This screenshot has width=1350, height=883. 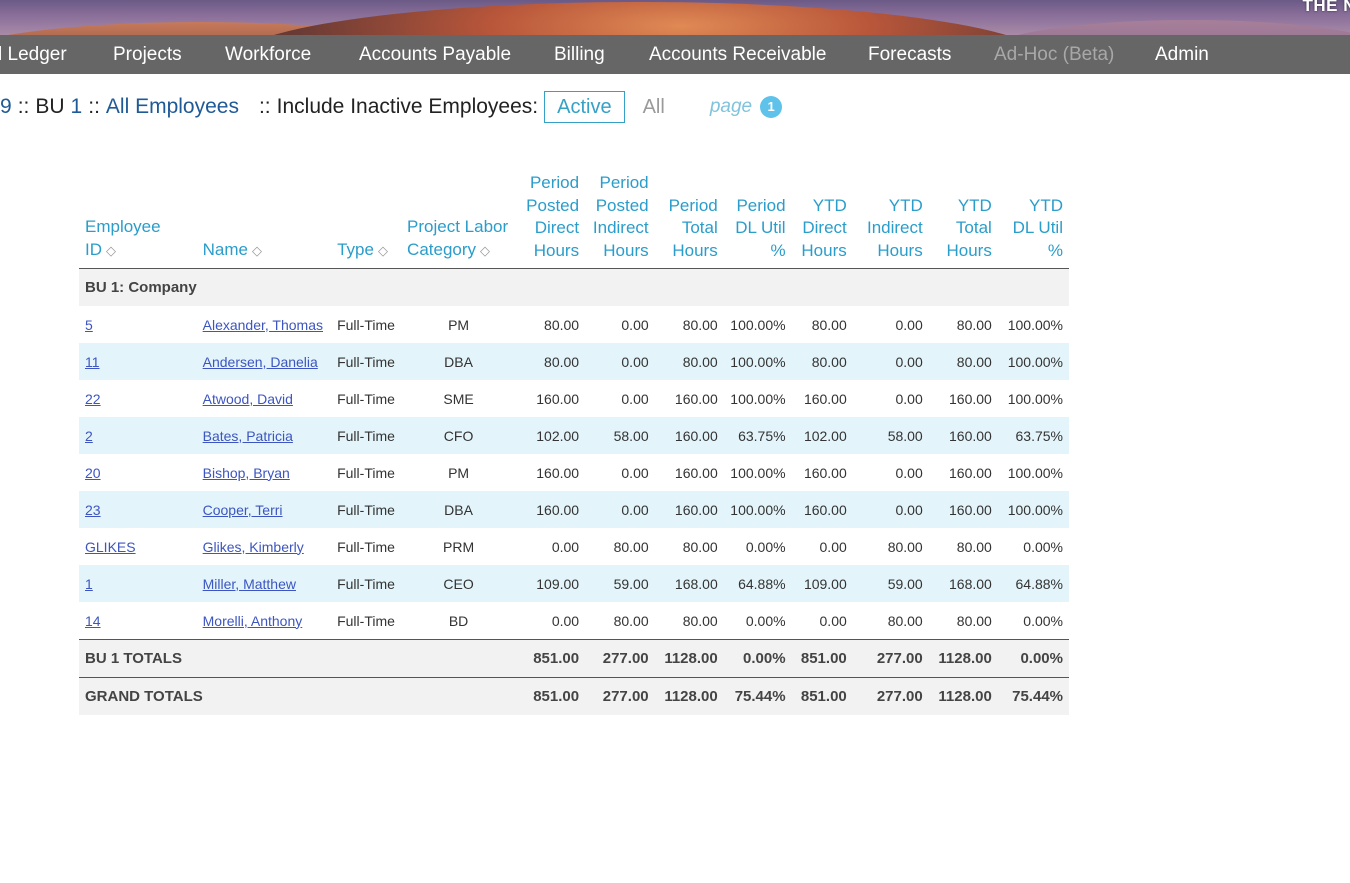 What do you see at coordinates (33, 54) in the screenshot?
I see `nav-item-general-ledger: l Ledger` at bounding box center [33, 54].